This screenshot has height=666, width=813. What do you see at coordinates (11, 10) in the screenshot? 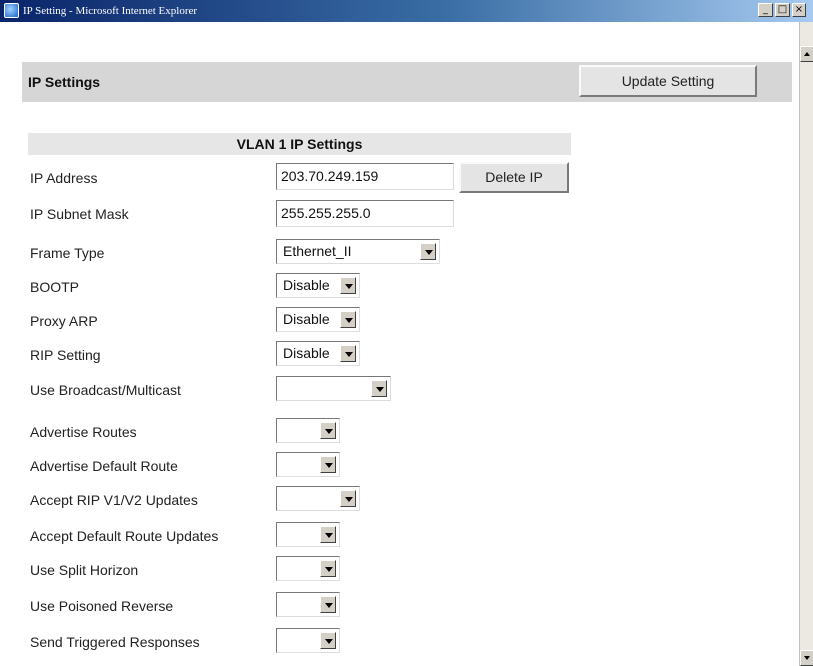
I see `ie-icon` at bounding box center [11, 10].